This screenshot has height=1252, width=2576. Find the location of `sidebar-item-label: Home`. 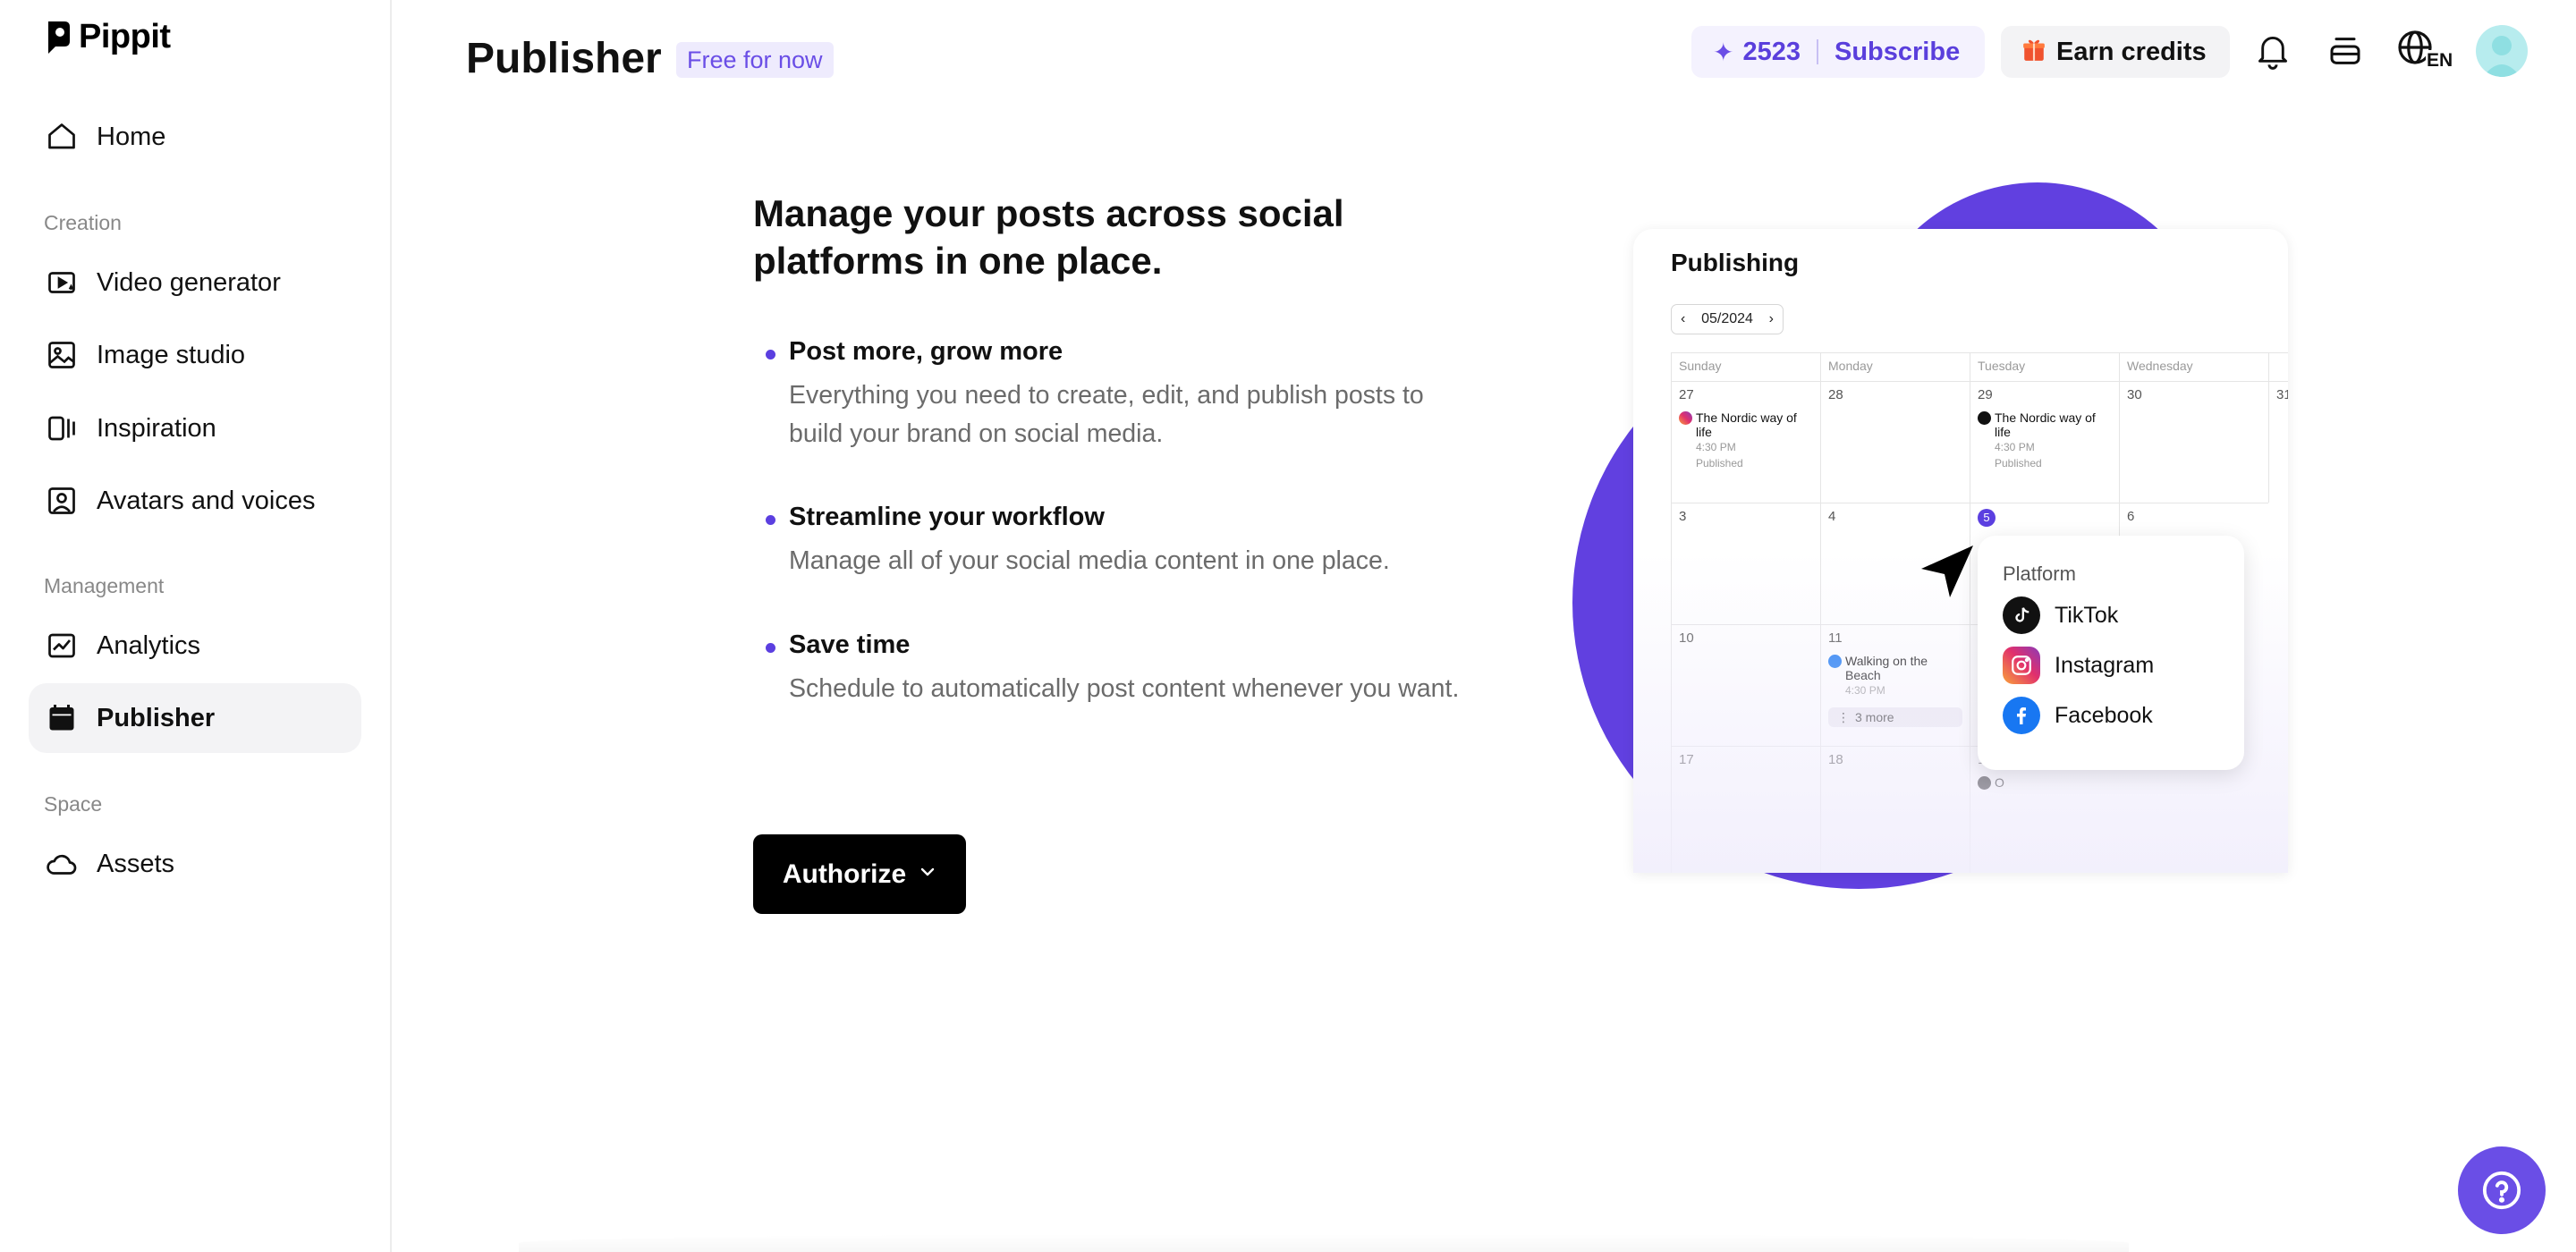

sidebar-item-label: Home is located at coordinates (131, 136).